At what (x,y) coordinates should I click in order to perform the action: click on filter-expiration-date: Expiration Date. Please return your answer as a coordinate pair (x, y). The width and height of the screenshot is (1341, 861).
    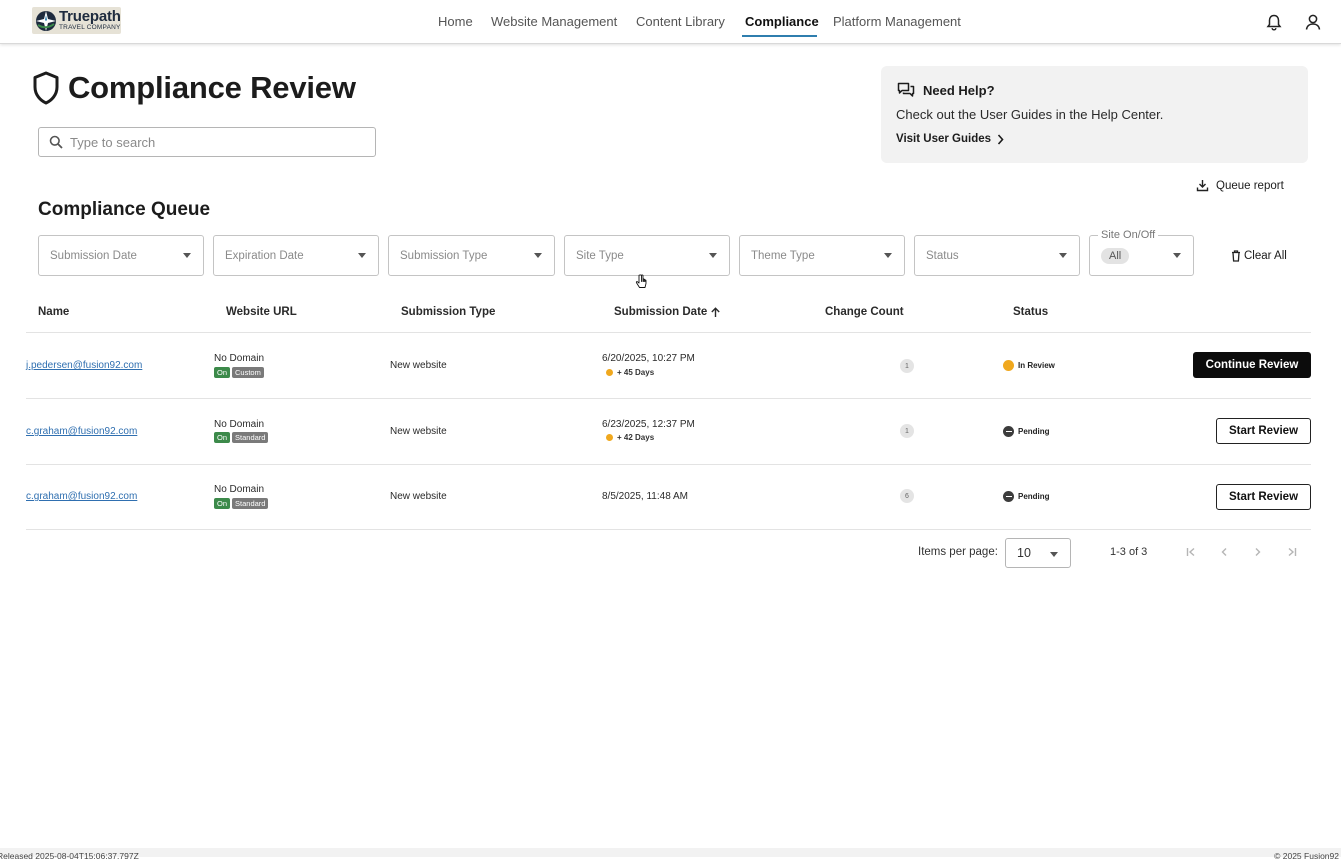
    Looking at the image, I should click on (296, 255).